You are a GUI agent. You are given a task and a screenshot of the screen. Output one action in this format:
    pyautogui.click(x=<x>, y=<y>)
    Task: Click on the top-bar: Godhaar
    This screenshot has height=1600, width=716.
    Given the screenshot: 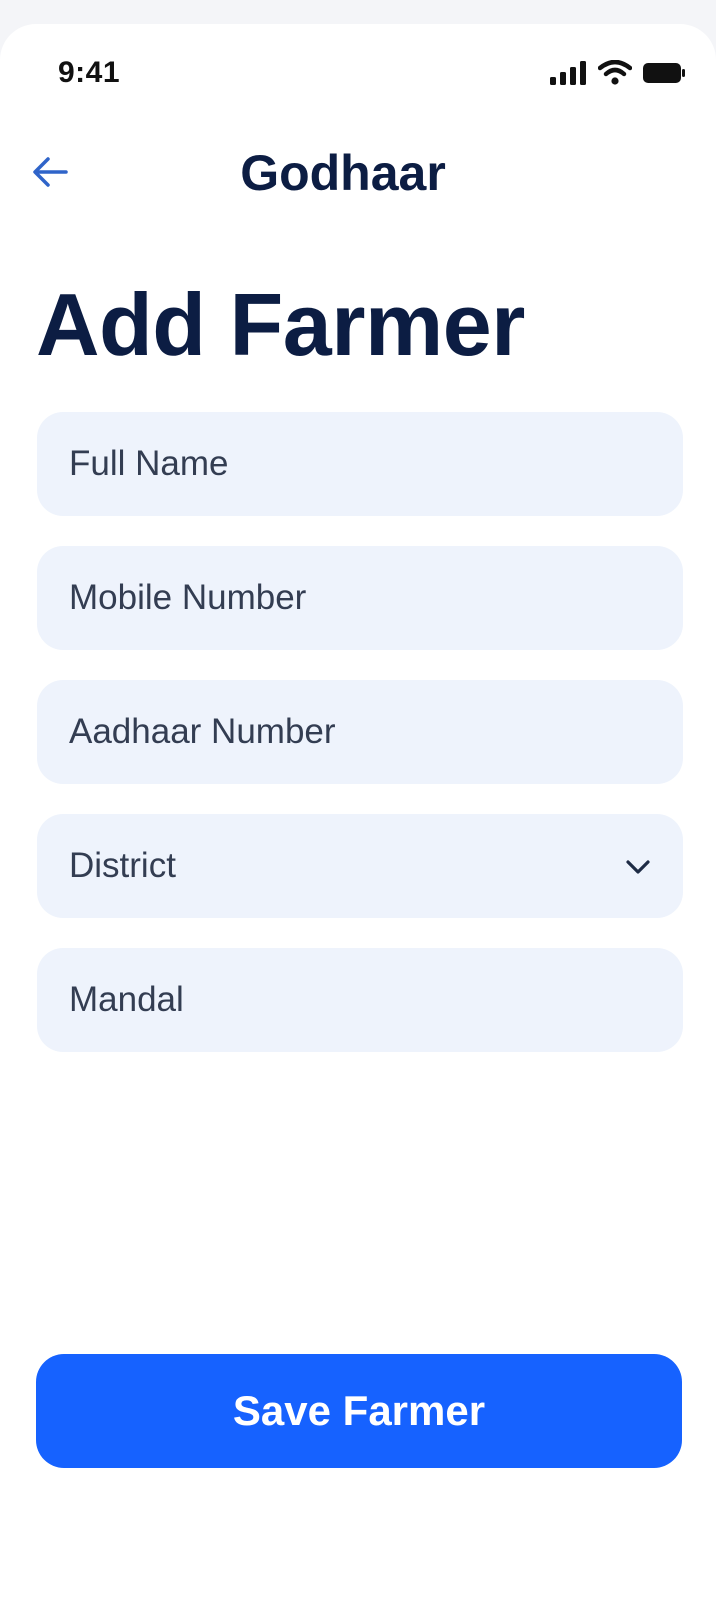 What is the action you would take?
    pyautogui.click(x=358, y=173)
    